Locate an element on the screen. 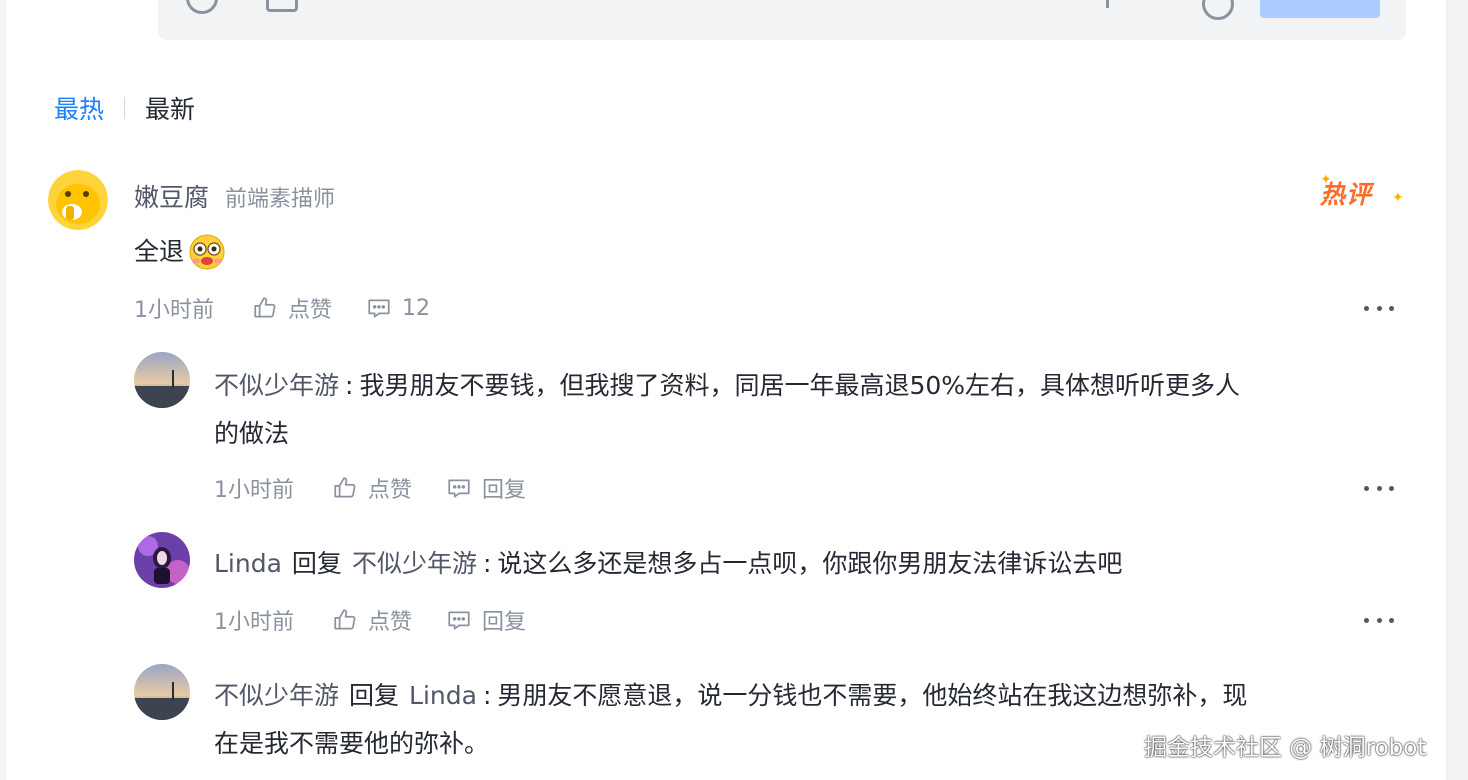 This screenshot has width=1468, height=780. emoji-face-icon is located at coordinates (207, 252).